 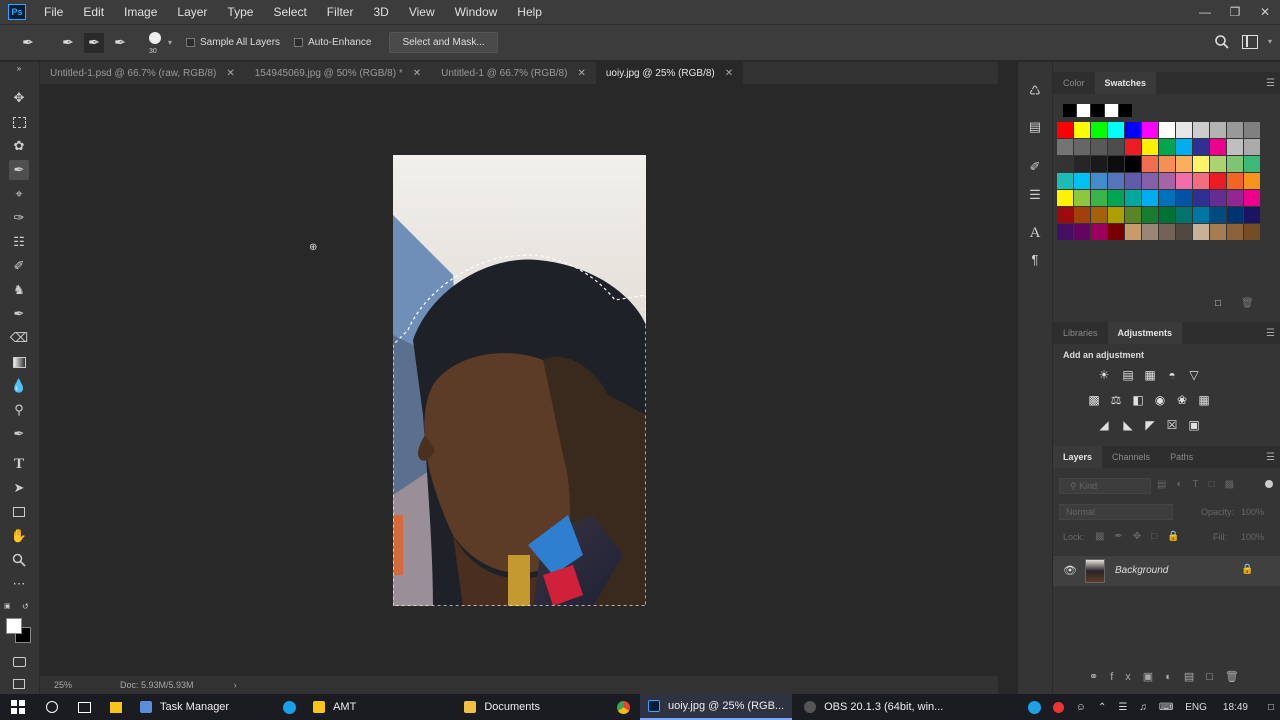 I want to click on new-selection-icon: ✒, so click(x=68, y=43).